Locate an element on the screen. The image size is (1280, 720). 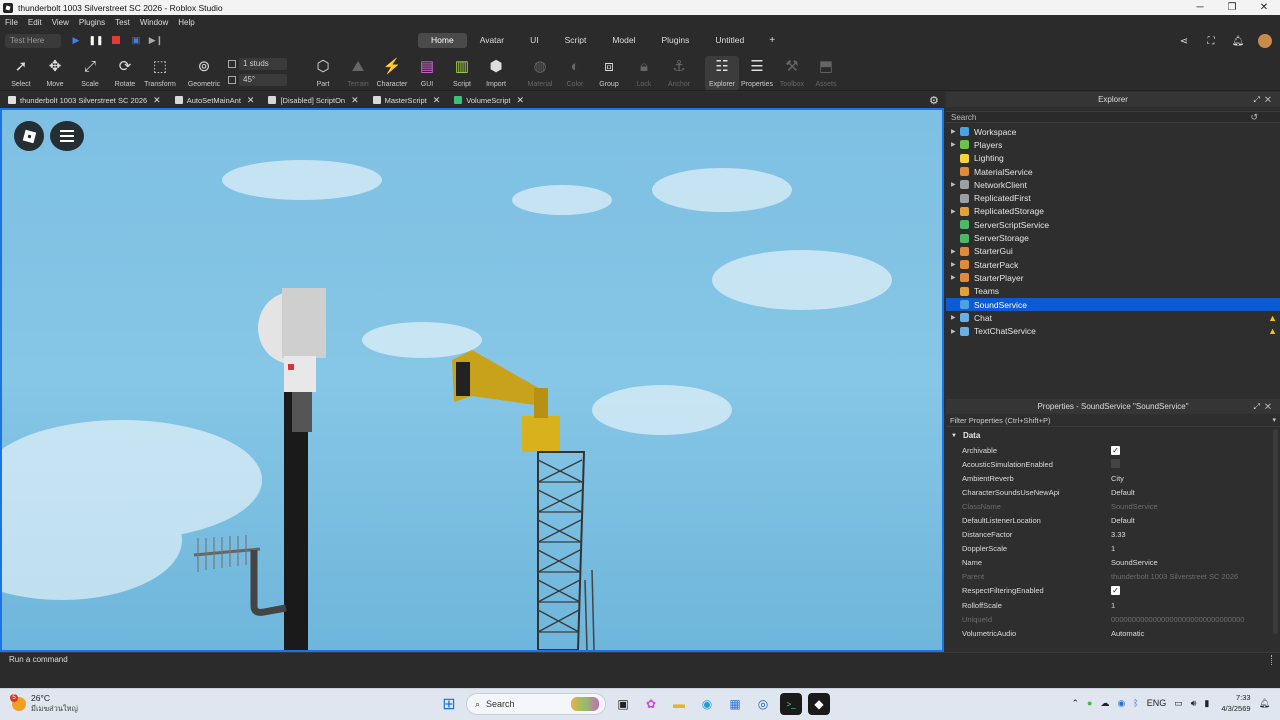
add-tab-icon: + is located at coordinates (772, 40).